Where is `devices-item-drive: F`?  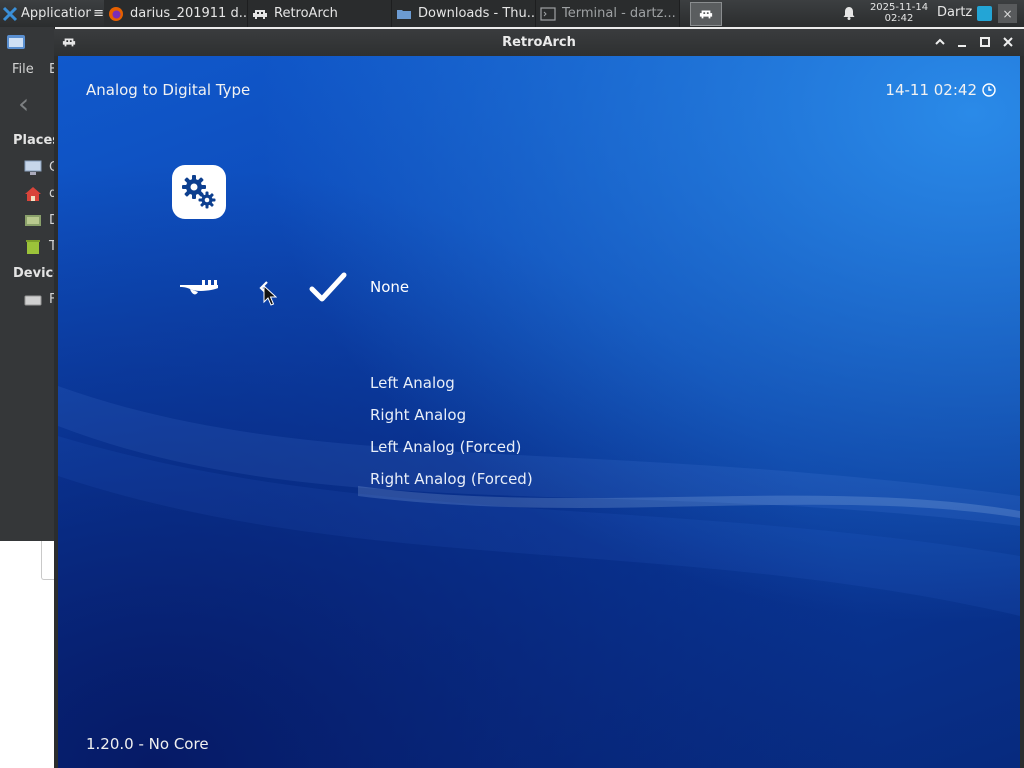 devices-item-drive: F is located at coordinates (27, 301).